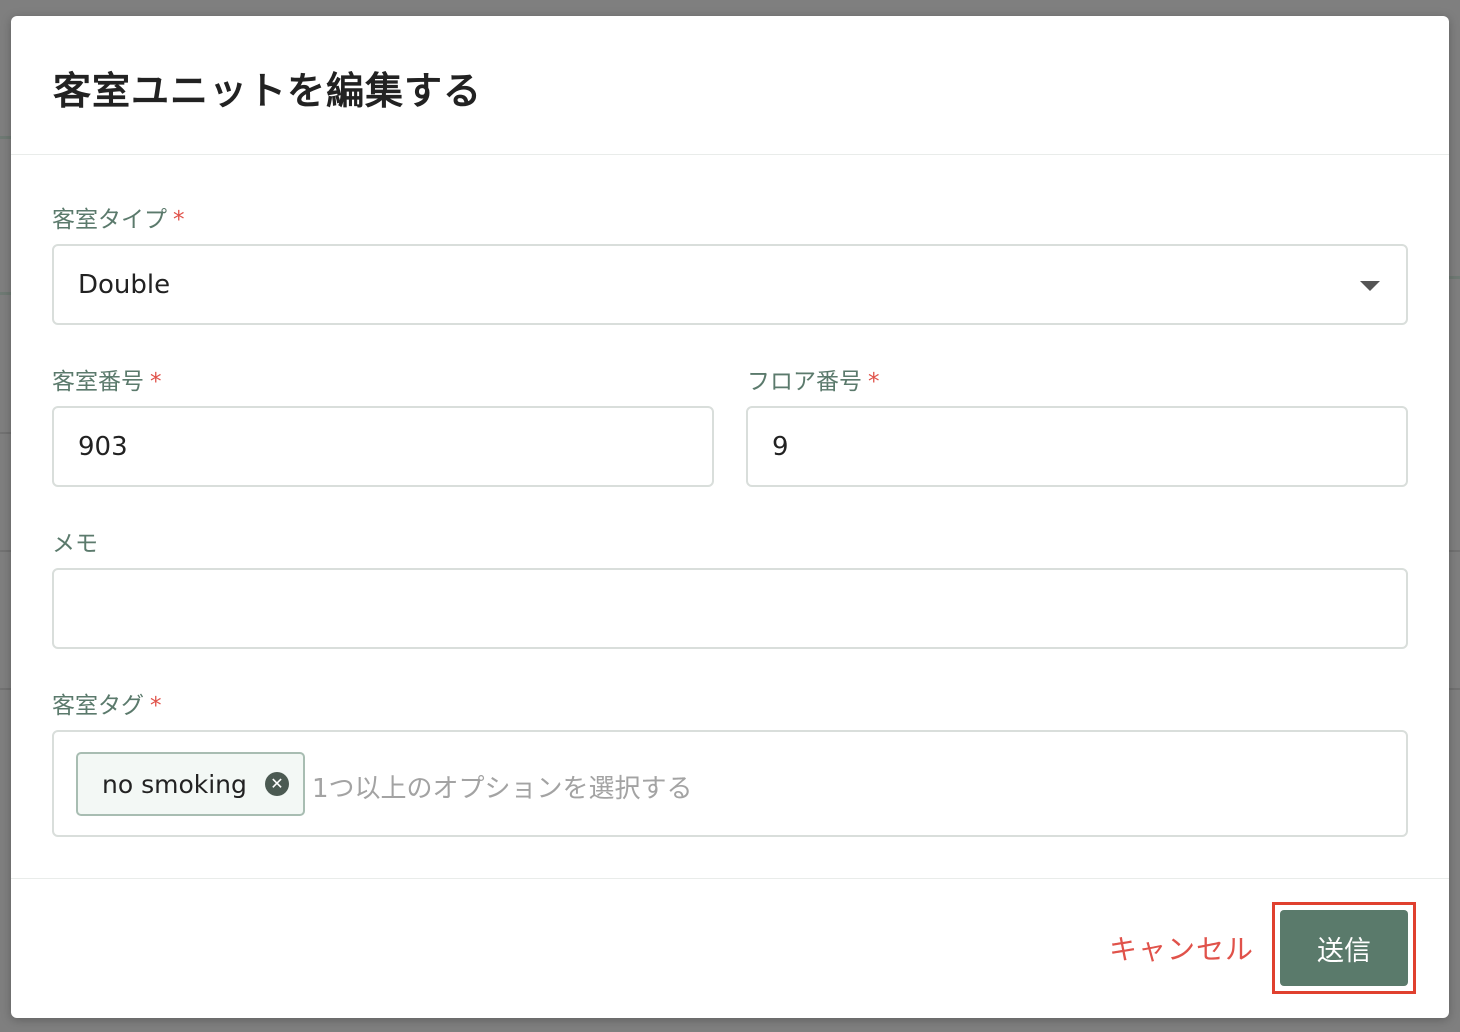 This screenshot has height=1032, width=1460. What do you see at coordinates (103, 446) in the screenshot?
I see `room-number-value: 903` at bounding box center [103, 446].